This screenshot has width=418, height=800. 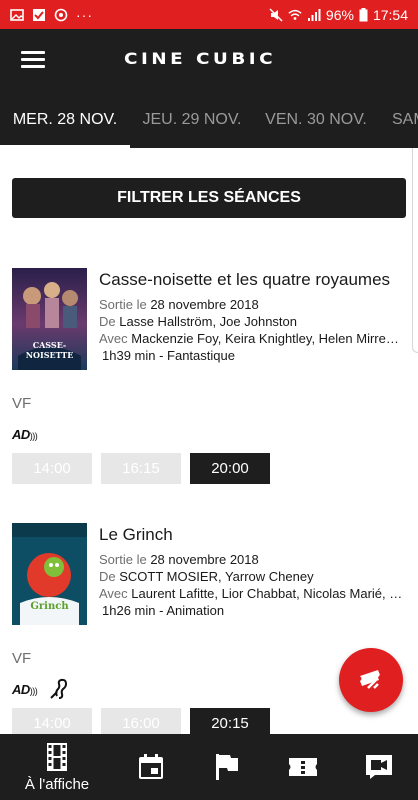 I want to click on mute-icon, so click(x=276, y=14).